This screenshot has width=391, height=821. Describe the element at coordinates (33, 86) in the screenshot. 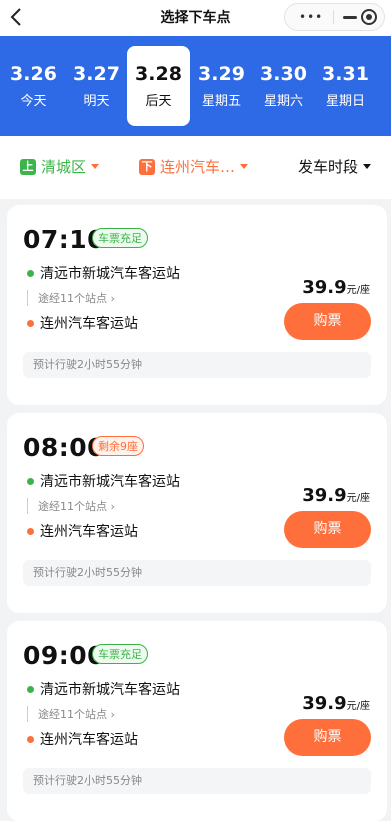

I see `date-tab: 3.26 今天` at that location.